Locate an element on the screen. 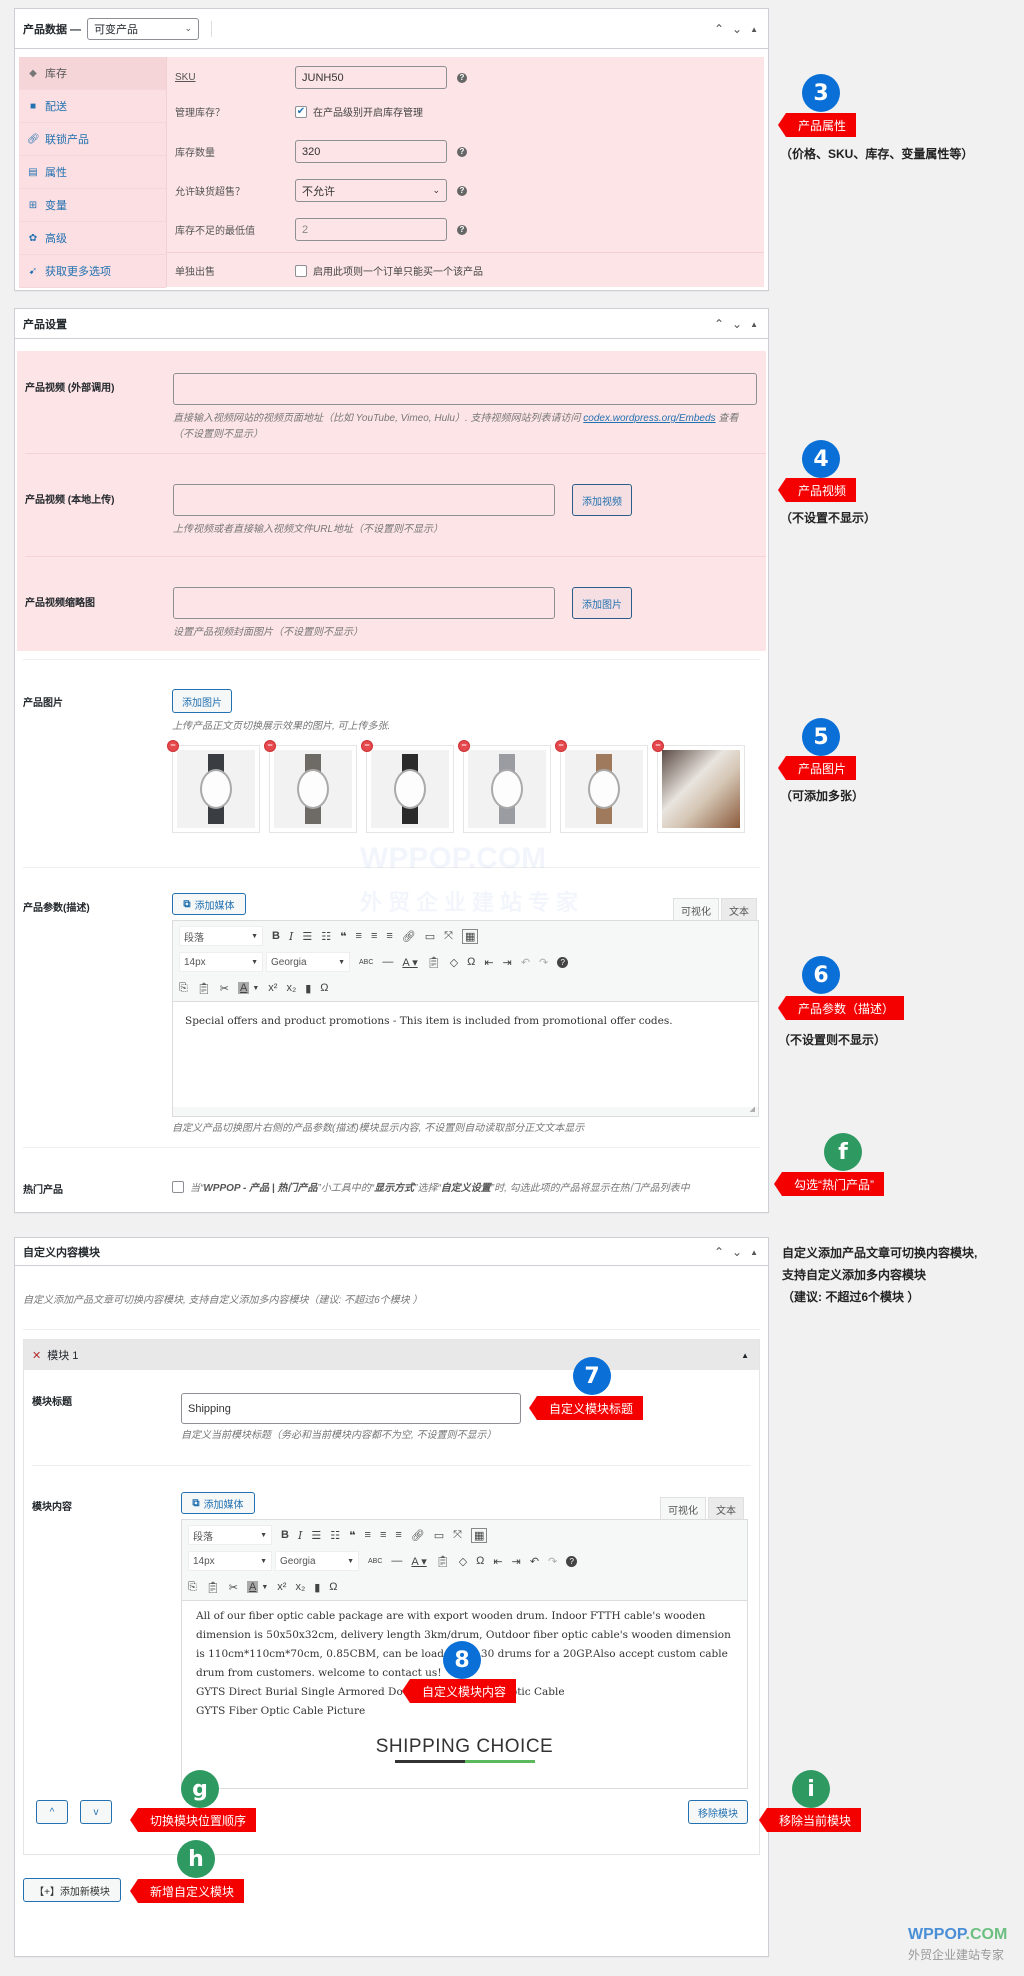 The width and height of the screenshot is (1024, 1976). indent-icon: ⇥ is located at coordinates (507, 962).